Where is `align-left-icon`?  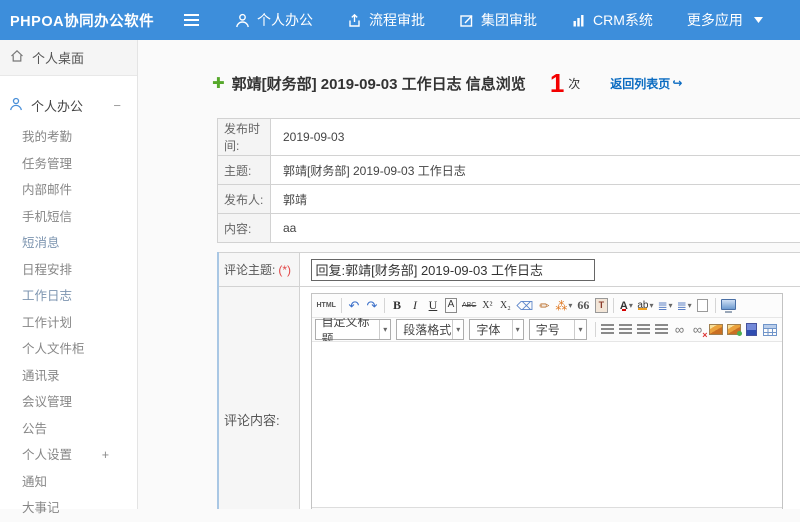 align-left-icon is located at coordinates (607, 329).